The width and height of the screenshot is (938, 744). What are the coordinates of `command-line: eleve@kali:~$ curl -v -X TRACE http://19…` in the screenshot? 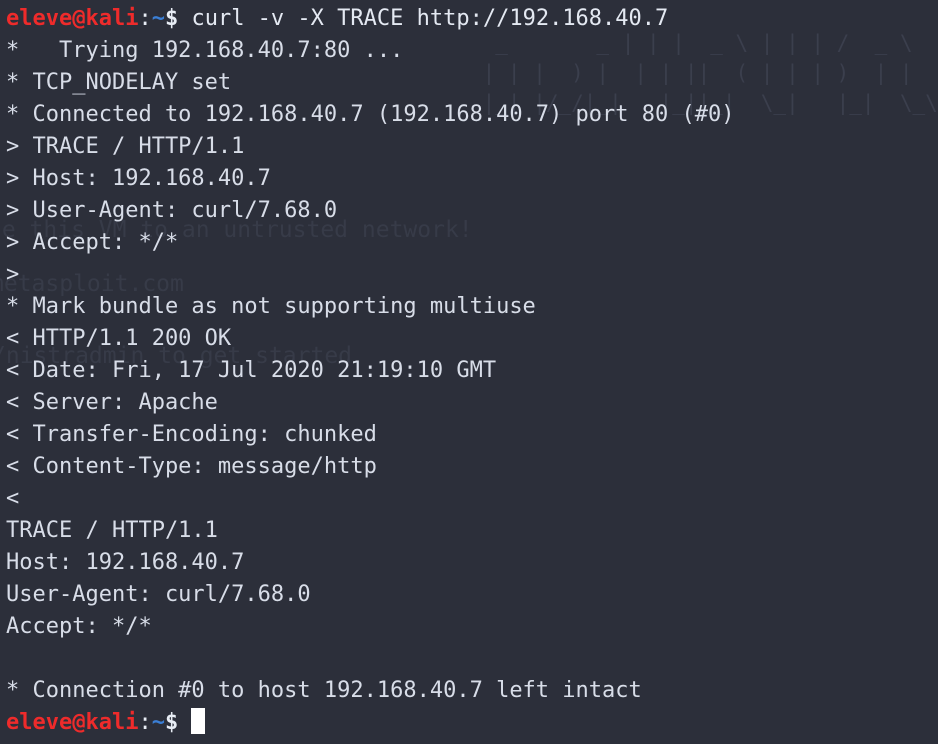 It's located at (472, 19).